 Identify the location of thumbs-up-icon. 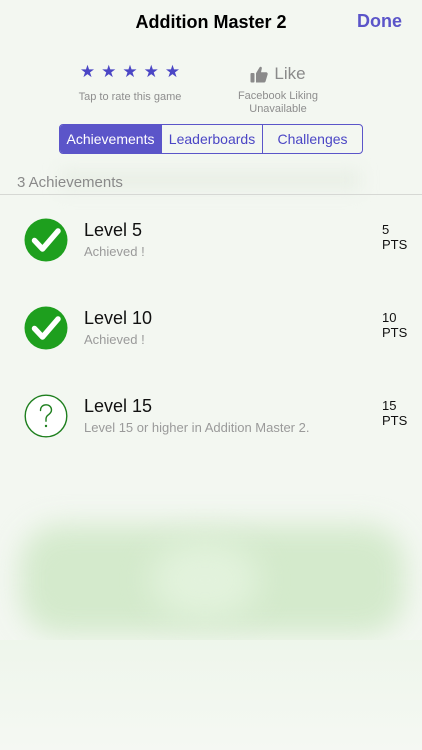
(259, 74).